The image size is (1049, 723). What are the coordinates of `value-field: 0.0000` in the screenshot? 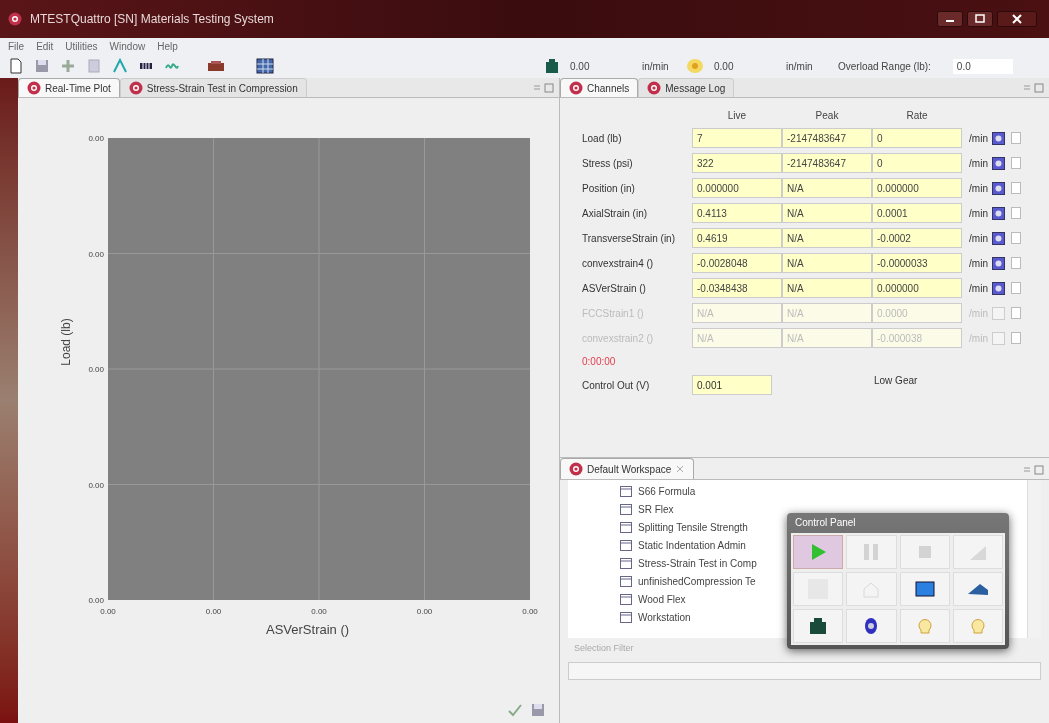 It's located at (917, 313).